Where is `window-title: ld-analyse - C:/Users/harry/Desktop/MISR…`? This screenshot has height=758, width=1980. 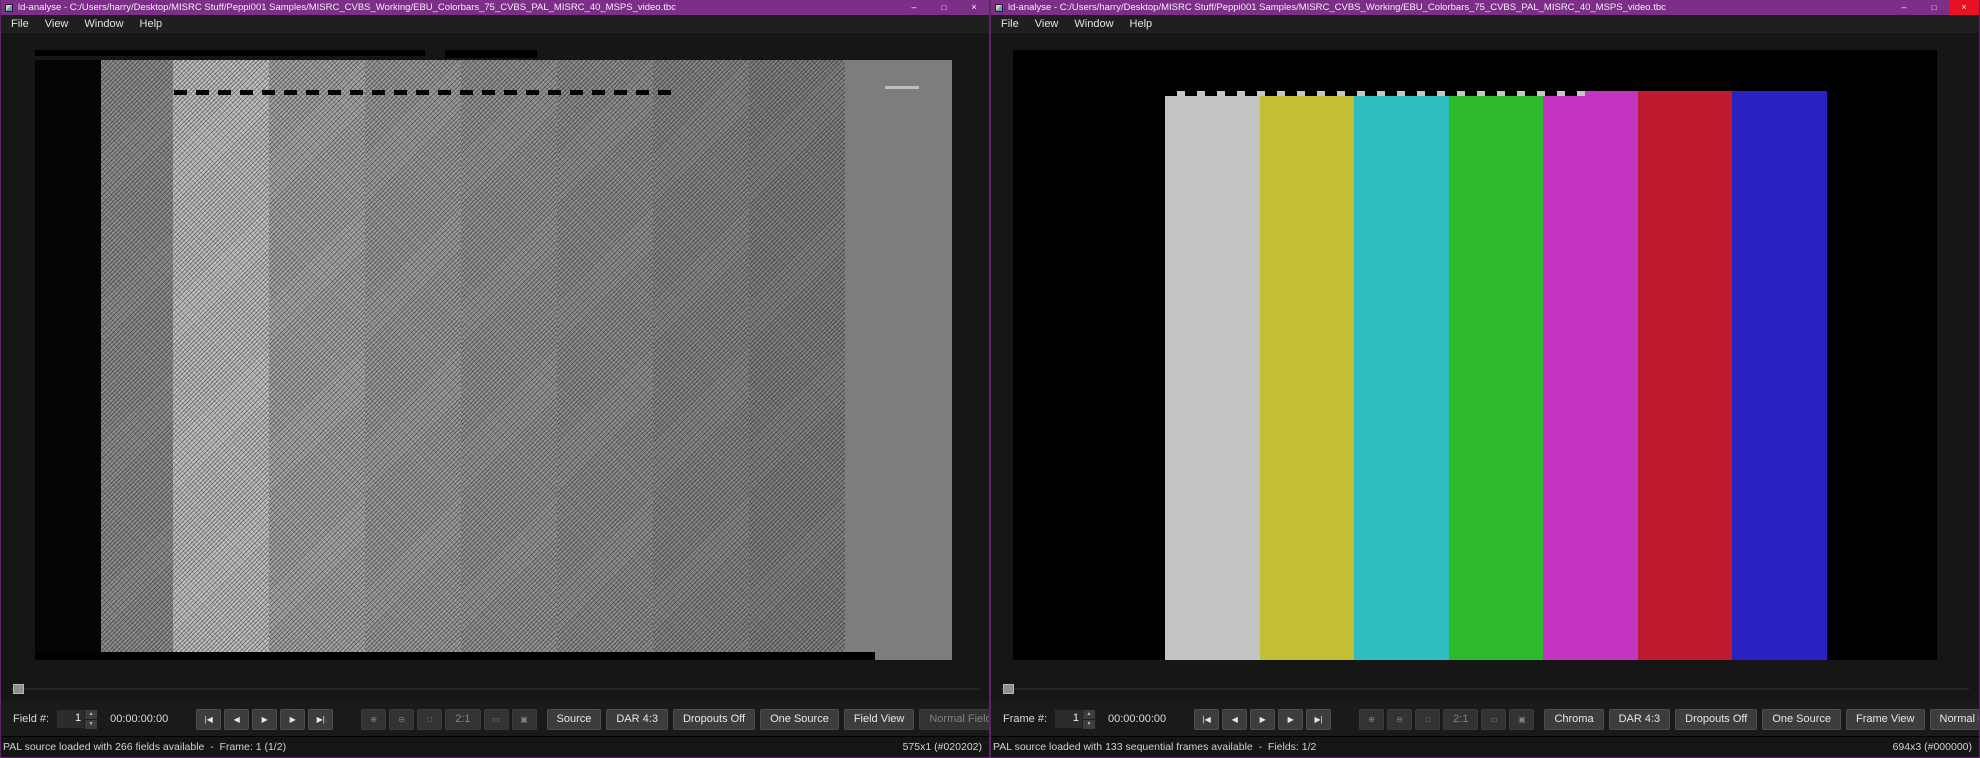
window-title: ld-analyse - C:/Users/harry/Desktop/MISR… is located at coordinates (347, 7).